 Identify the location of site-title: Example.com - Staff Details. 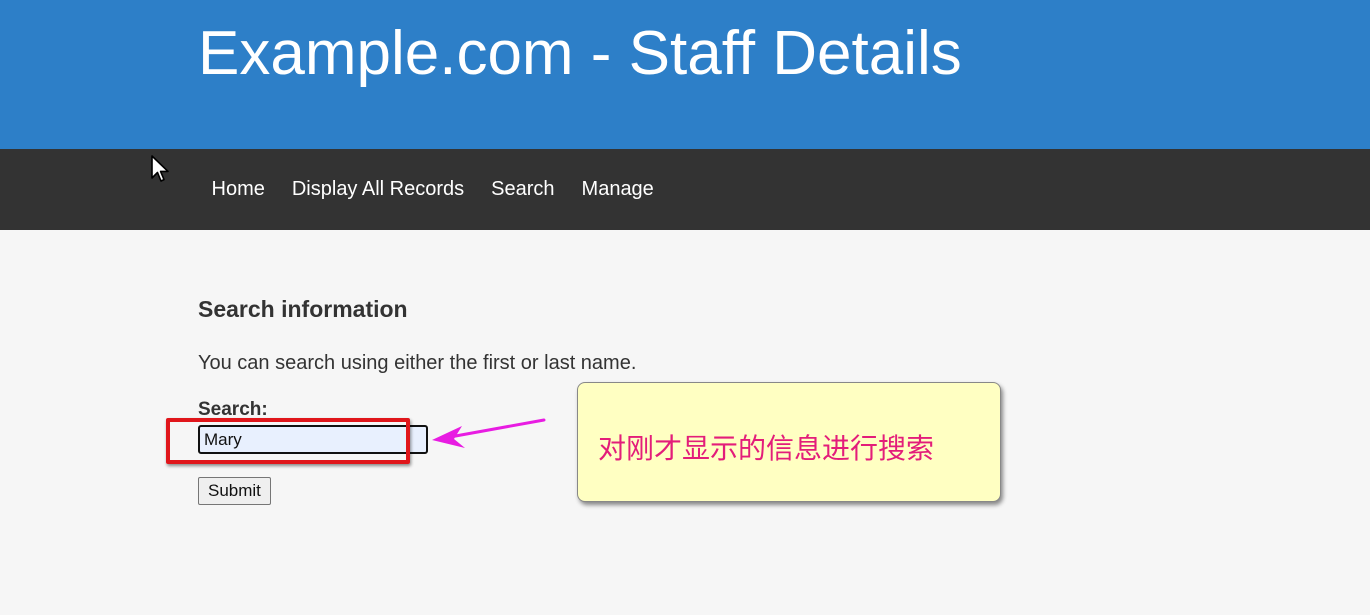
(580, 53).